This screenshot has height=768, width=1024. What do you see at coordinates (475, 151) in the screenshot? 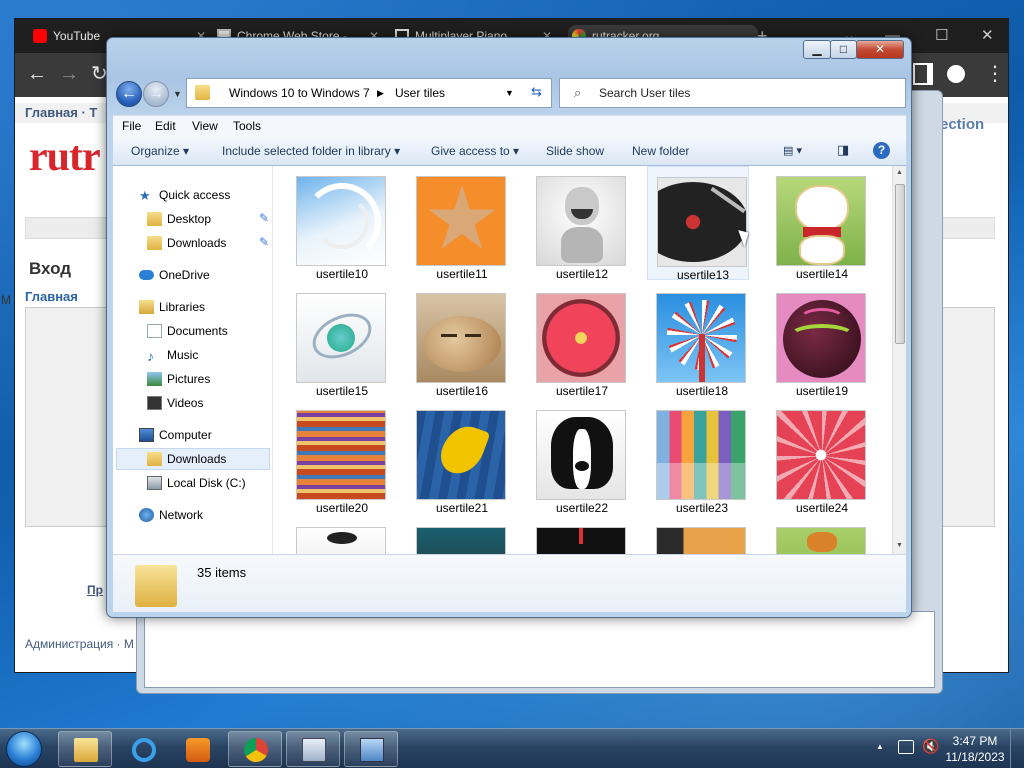
I see `give-access-button: Give access to ▾` at bounding box center [475, 151].